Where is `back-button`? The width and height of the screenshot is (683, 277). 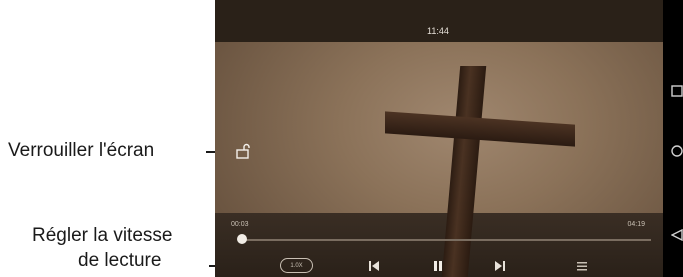
back-button is located at coordinates (676, 237).